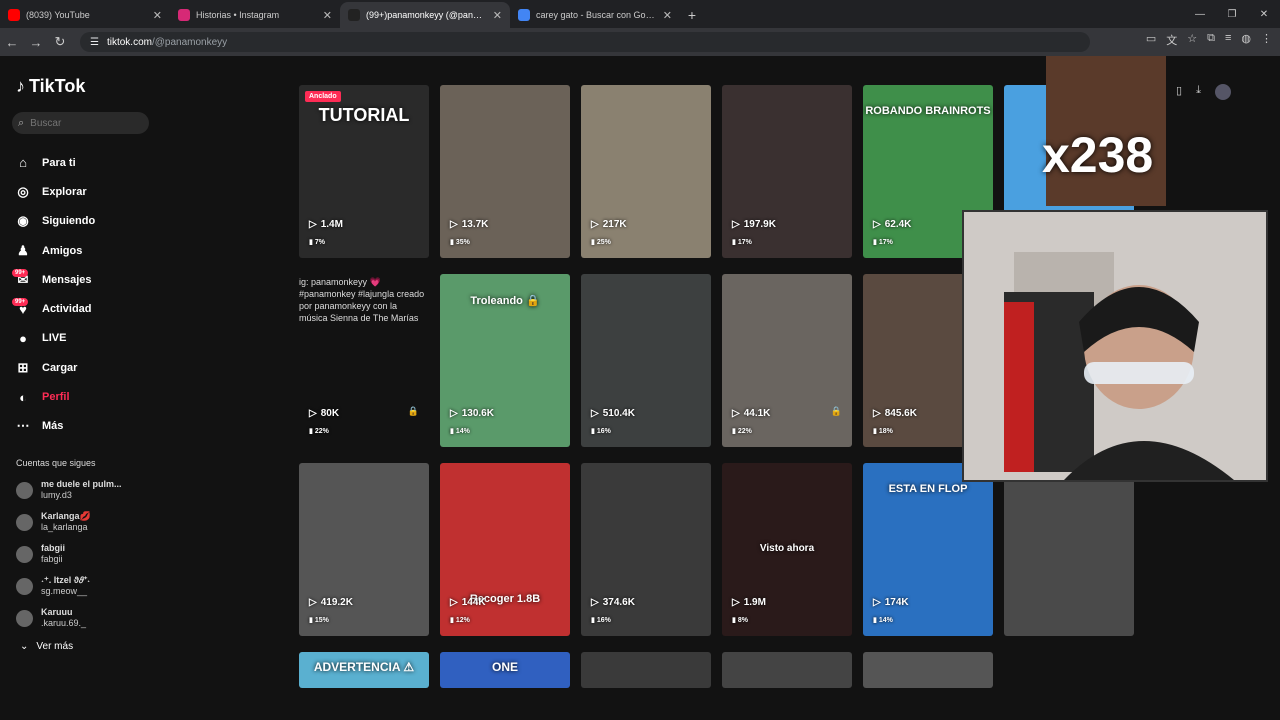 This screenshot has height=720, width=1280. I want to click on nav-item-label: Perfil, so click(56, 397).